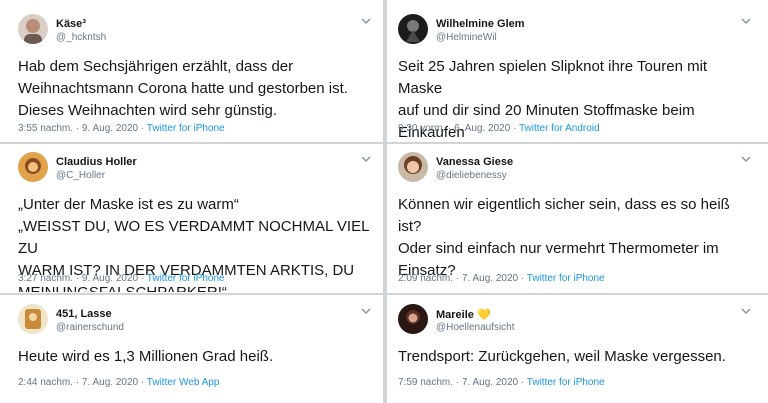 The width and height of the screenshot is (768, 403). I want to click on display-name: Mareile 💛, so click(463, 314).